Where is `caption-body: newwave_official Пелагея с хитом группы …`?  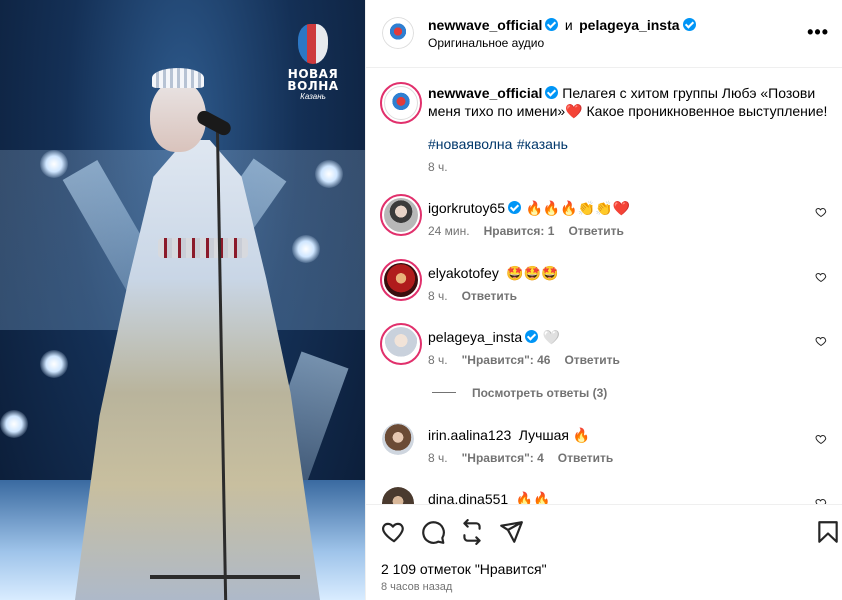
caption-body: newwave_official Пелагея с хитом группы … is located at coordinates (628, 102).